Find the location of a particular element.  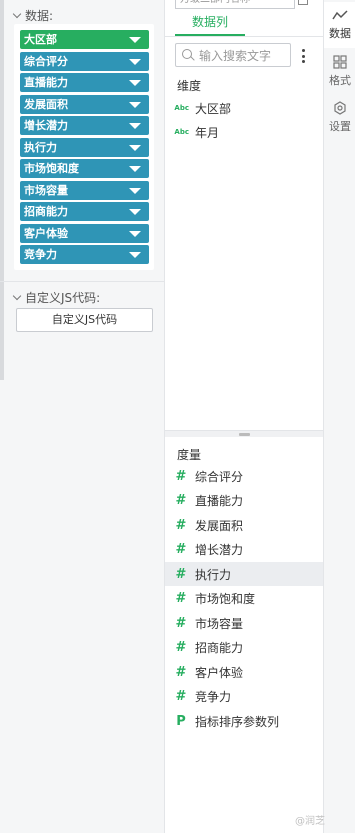

dimension-field: Abc 大区部 is located at coordinates (244, 108).